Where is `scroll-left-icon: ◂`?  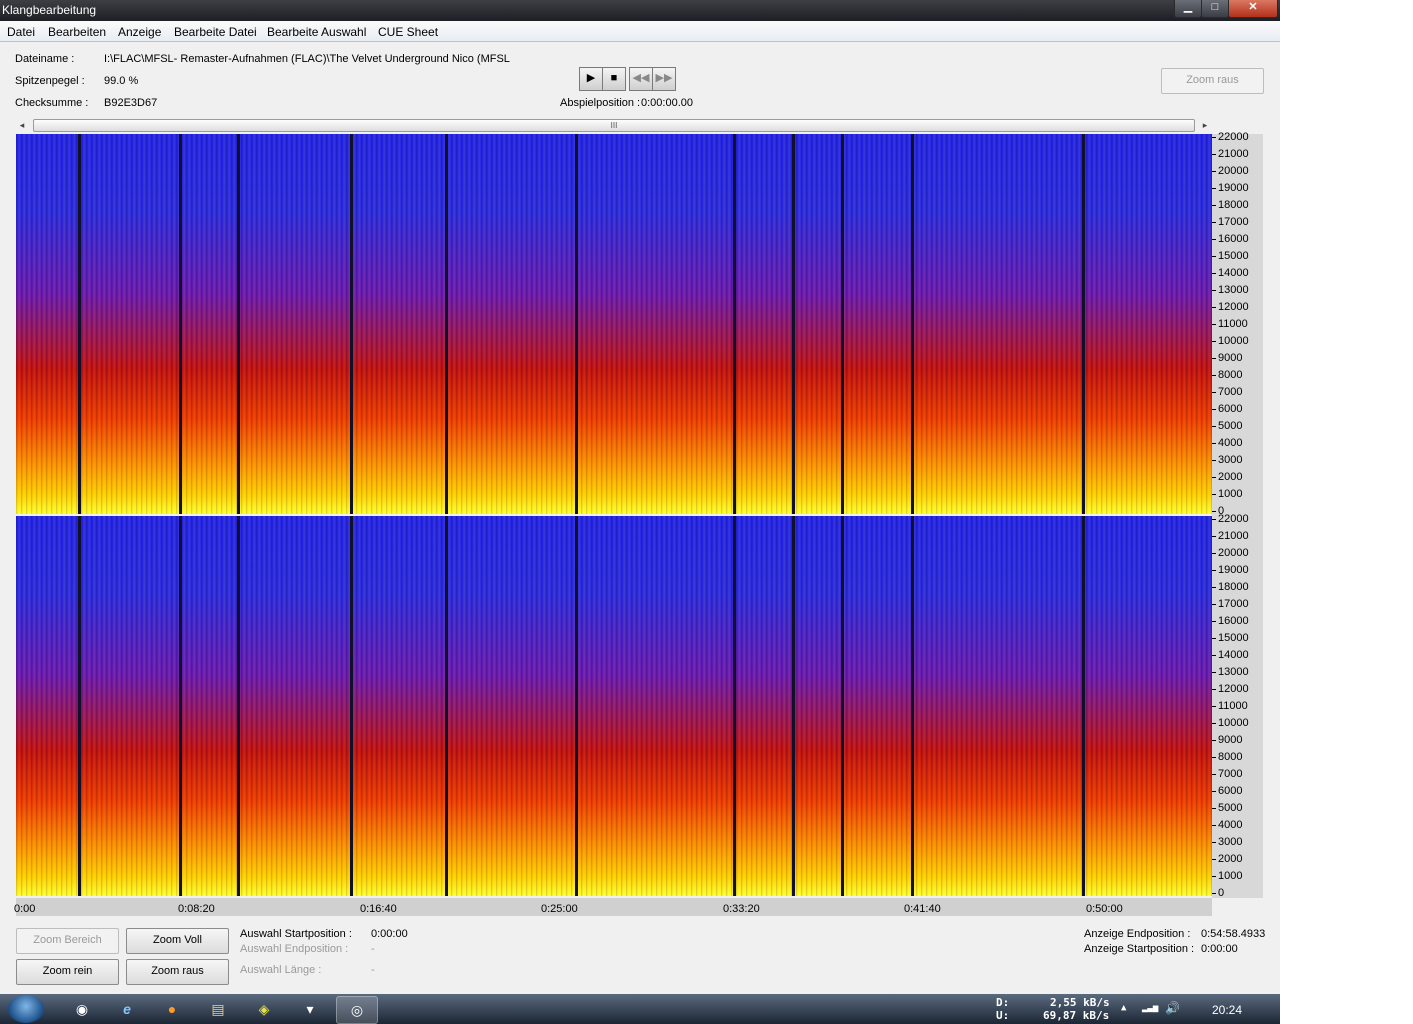 scroll-left-icon: ◂ is located at coordinates (22, 125).